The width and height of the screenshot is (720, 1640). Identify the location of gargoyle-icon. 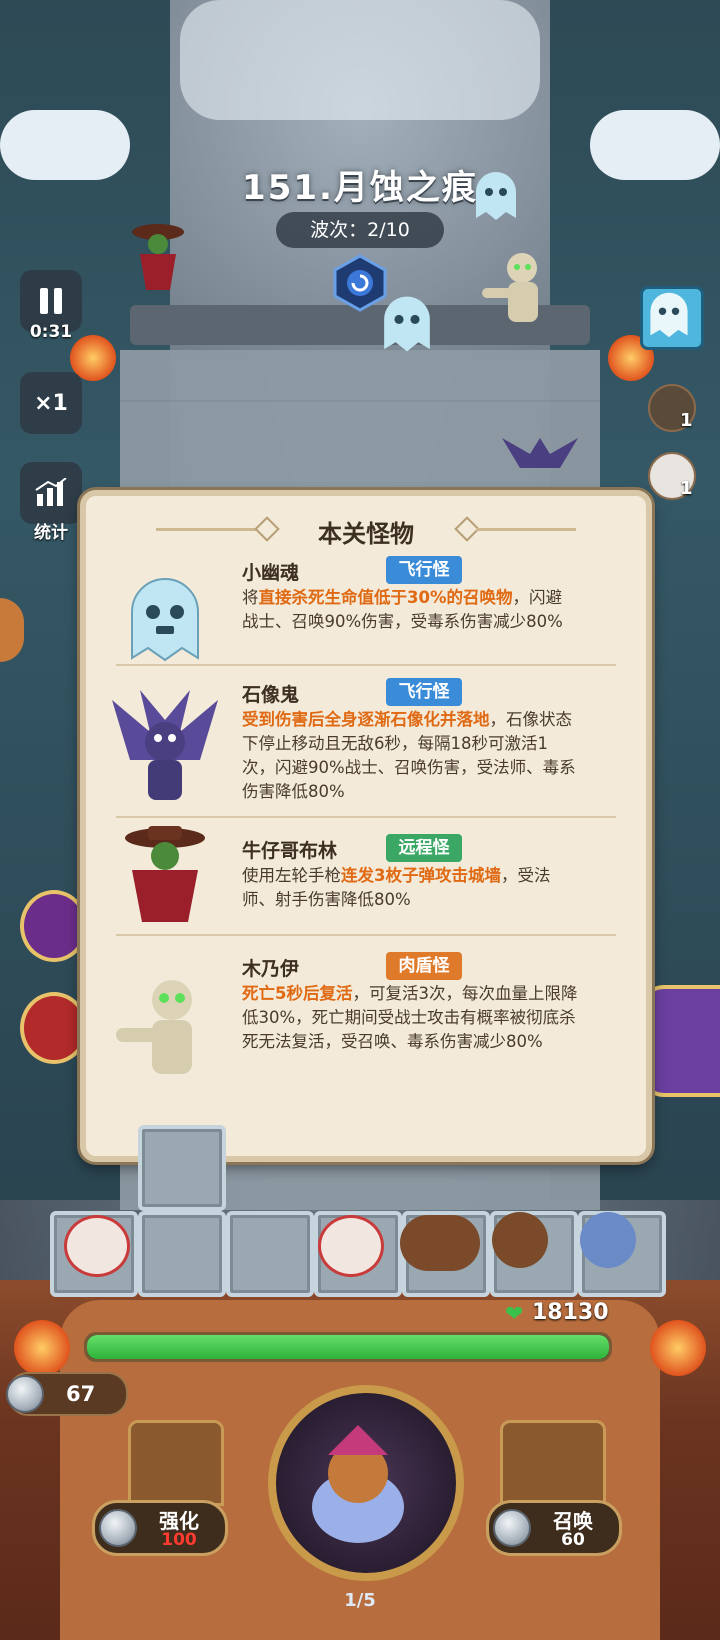
(165, 745).